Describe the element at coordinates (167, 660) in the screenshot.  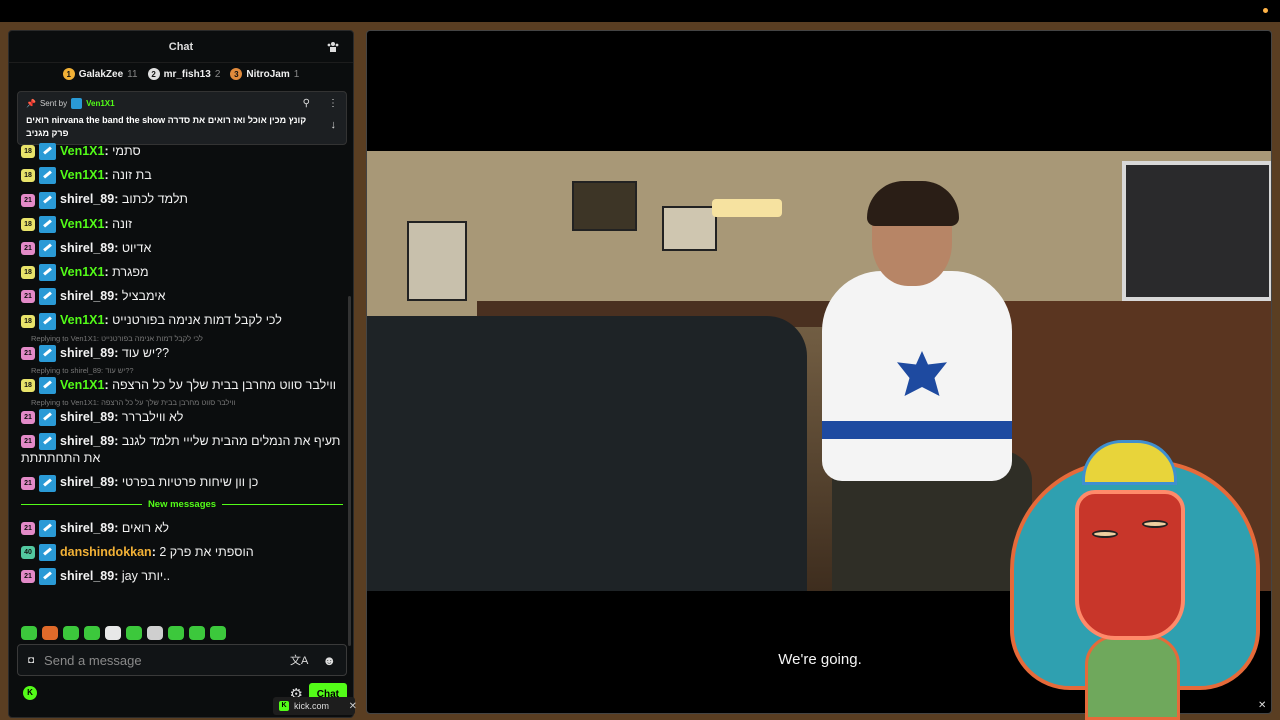
I see `message-input` at that location.